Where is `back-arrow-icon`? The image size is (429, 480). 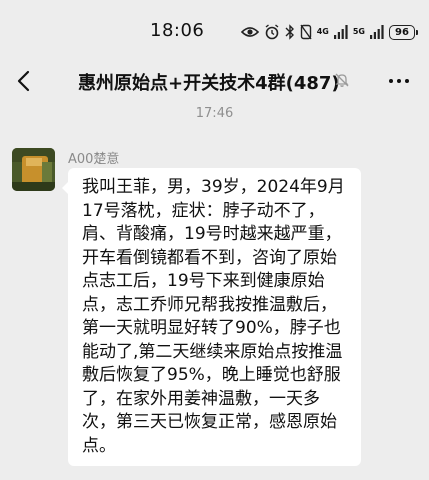
back-arrow-icon is located at coordinates (25, 81).